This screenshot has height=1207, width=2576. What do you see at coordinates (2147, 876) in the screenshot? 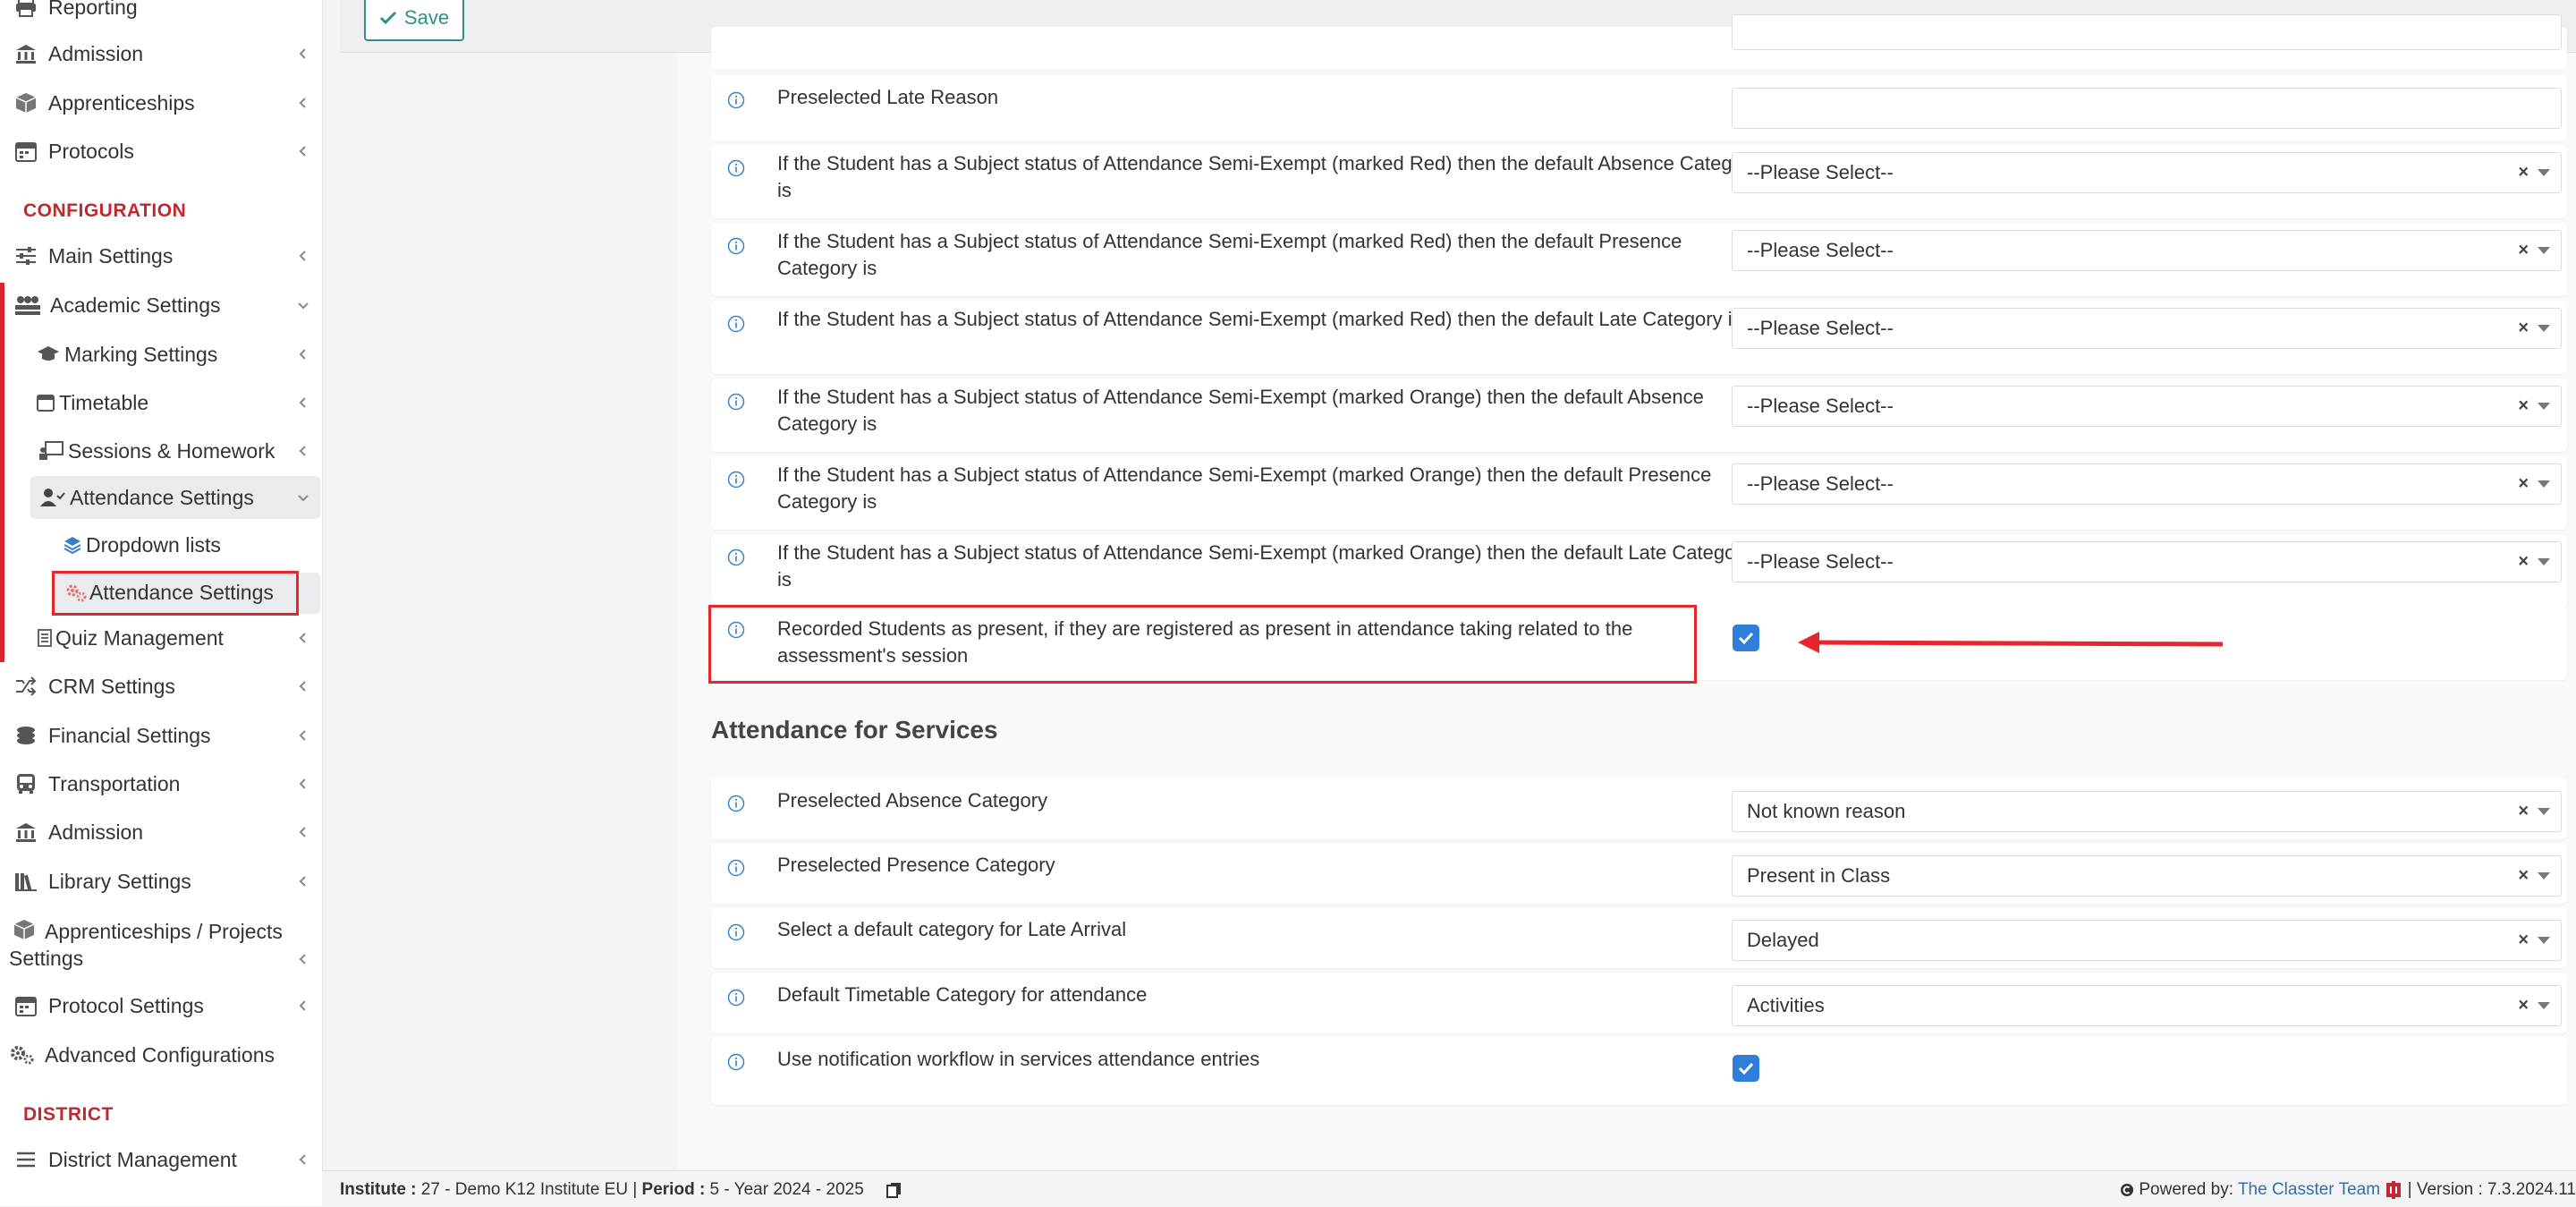
I see `services-presence-category-select: Present in Class ×` at bounding box center [2147, 876].